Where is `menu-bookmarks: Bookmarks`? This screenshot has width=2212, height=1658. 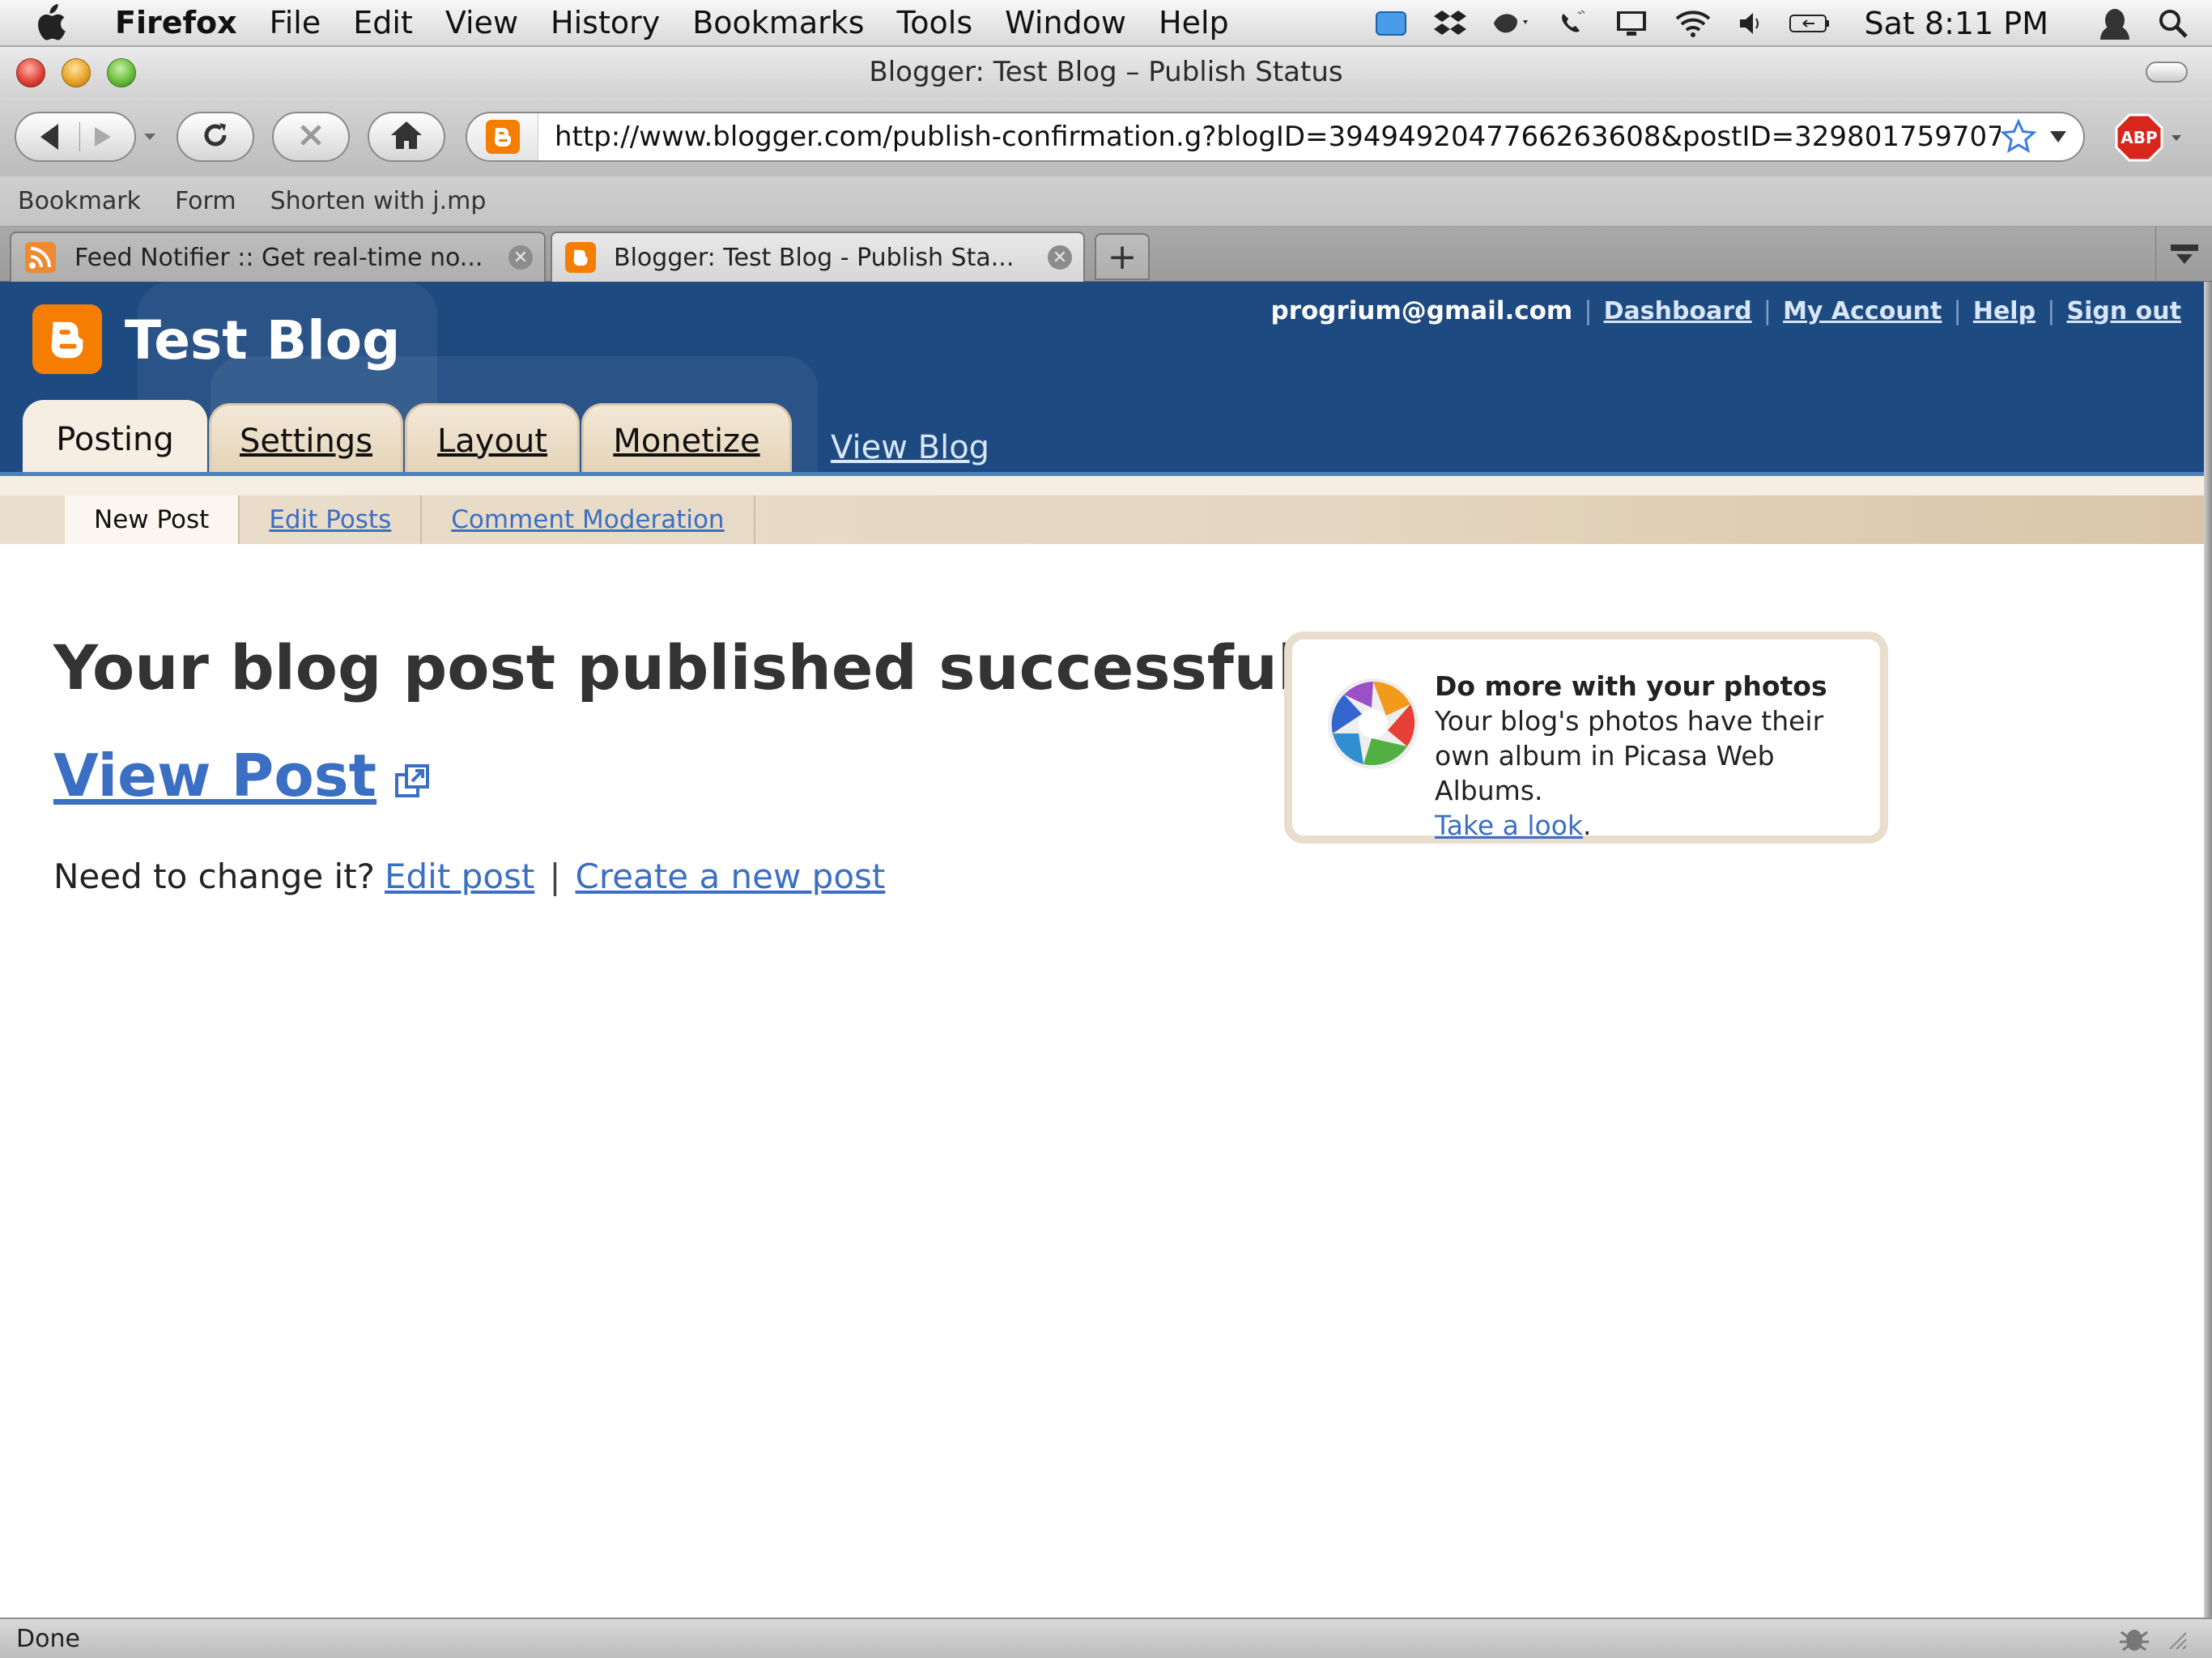 menu-bookmarks: Bookmarks is located at coordinates (778, 22).